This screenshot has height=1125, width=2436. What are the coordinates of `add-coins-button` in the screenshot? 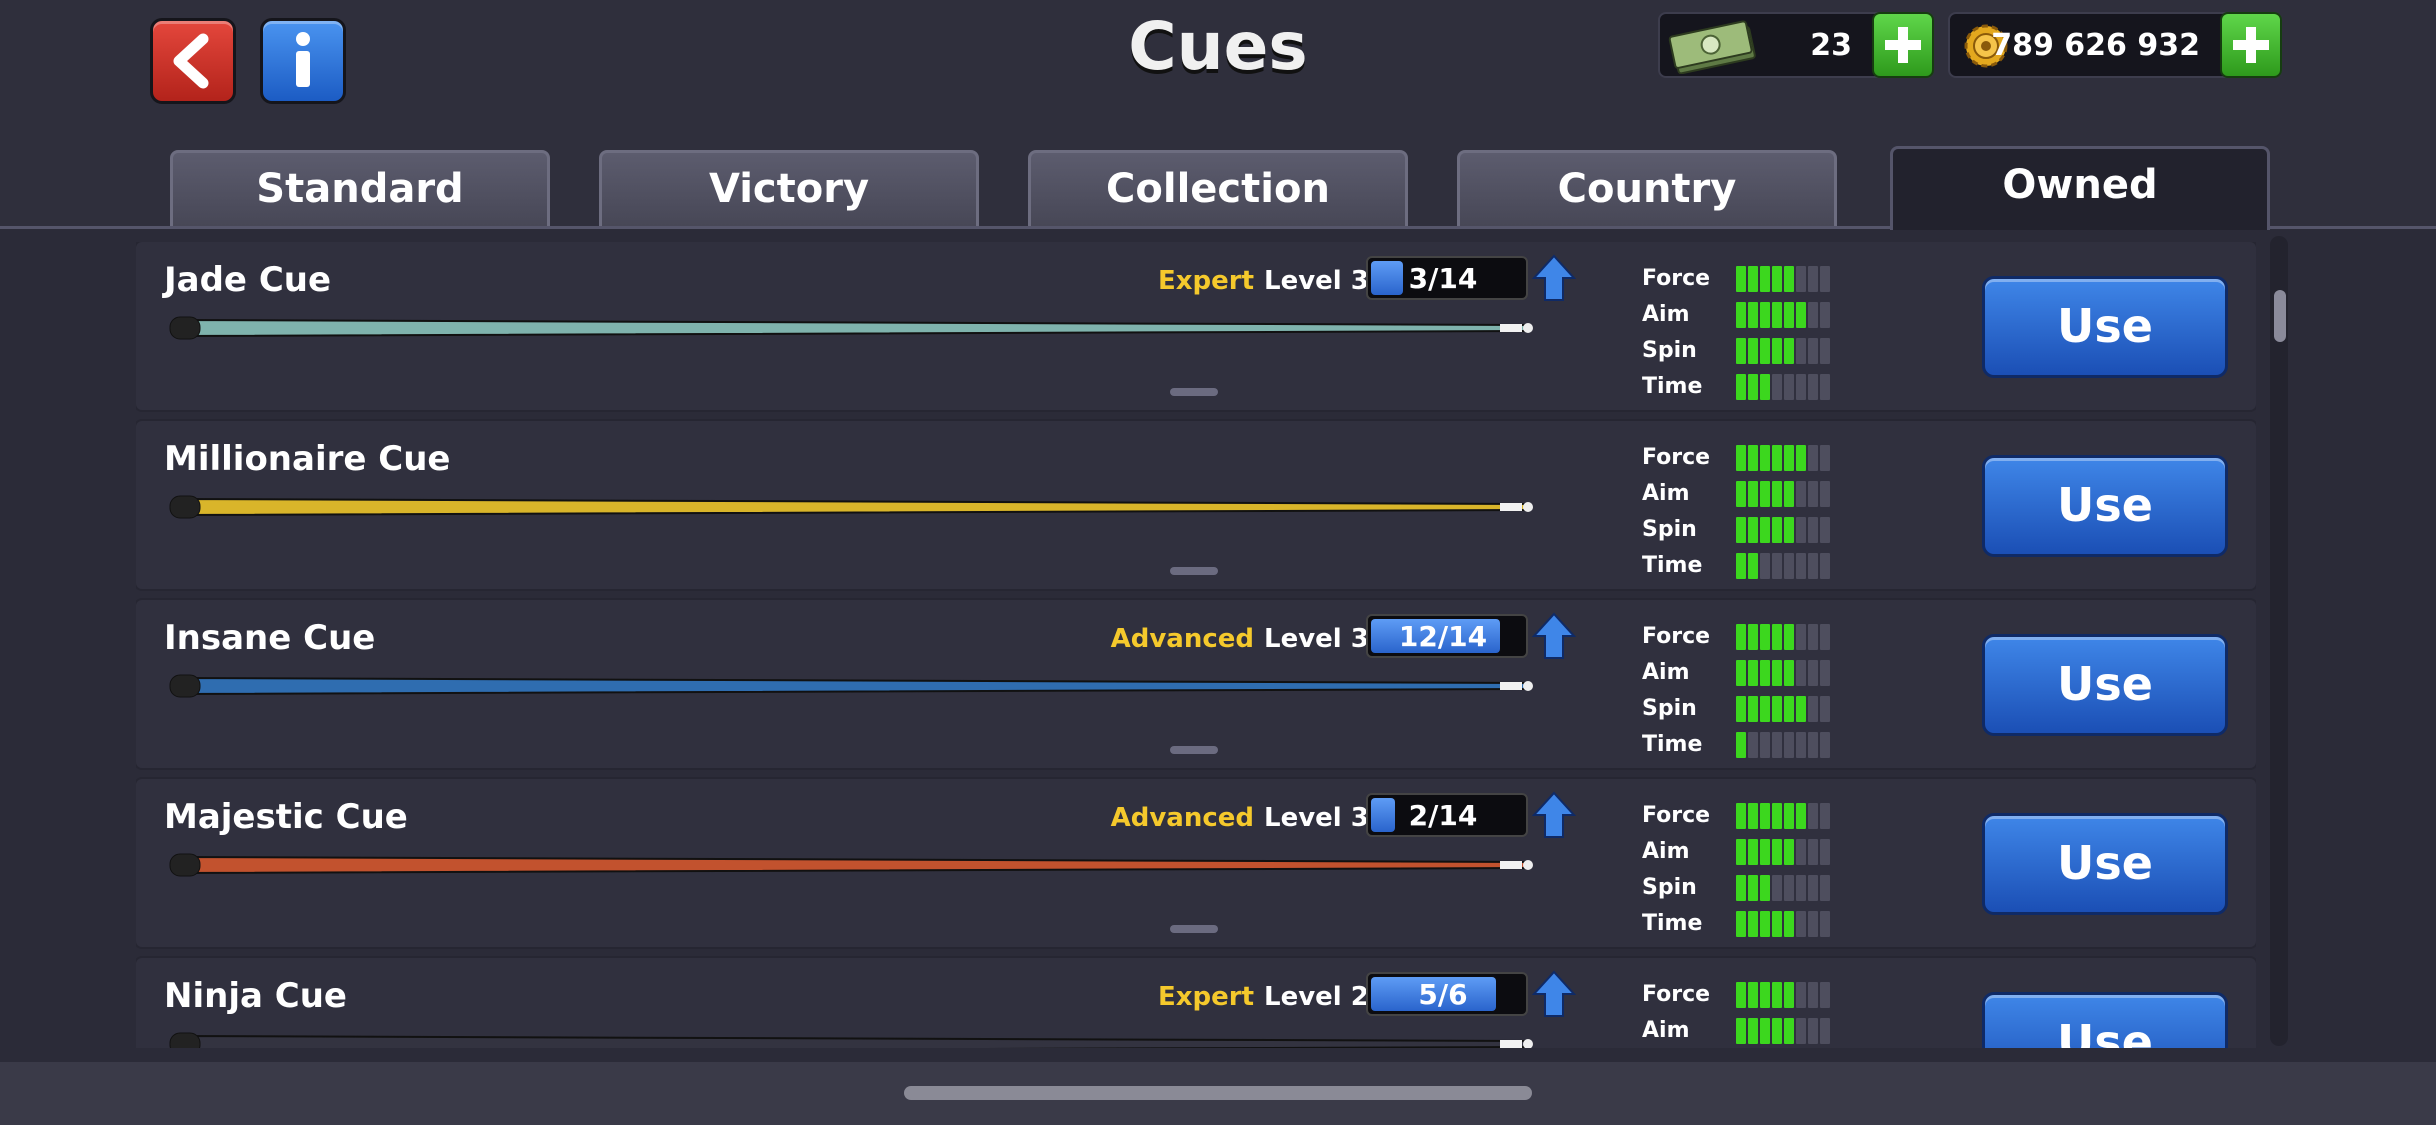 It's located at (2251, 45).